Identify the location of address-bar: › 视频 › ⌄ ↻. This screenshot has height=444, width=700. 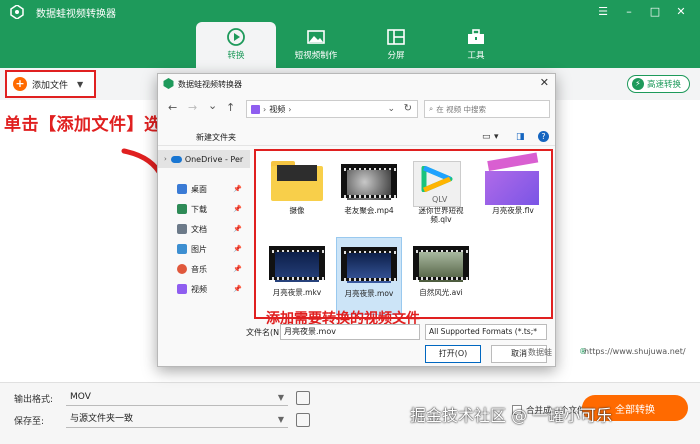
(332, 109).